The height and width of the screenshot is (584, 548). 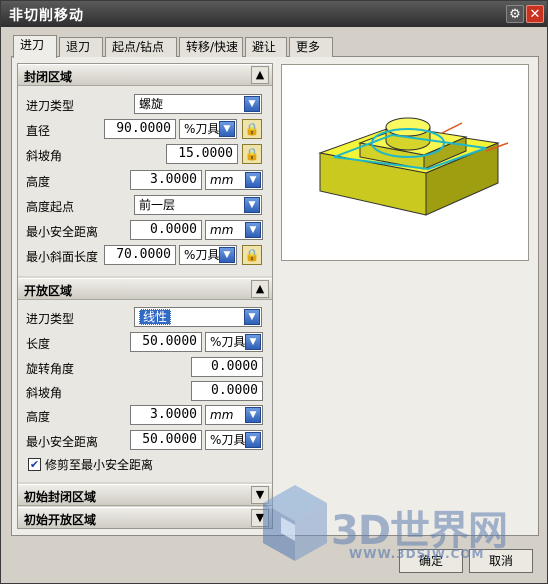 I want to click on open-height-label: 高度, so click(x=38, y=417).